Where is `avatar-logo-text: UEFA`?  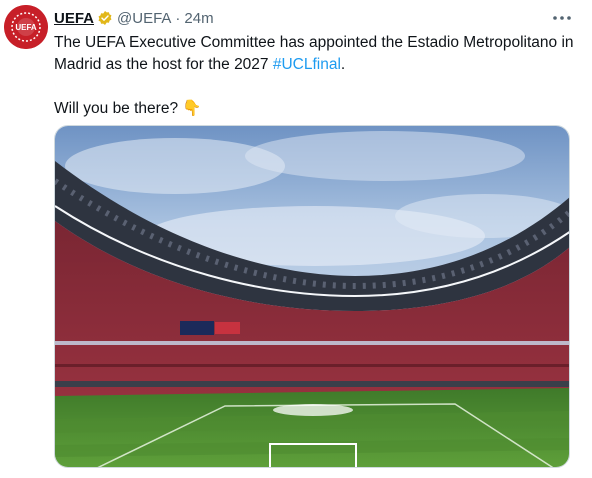
avatar-logo-text: UEFA is located at coordinates (26, 27).